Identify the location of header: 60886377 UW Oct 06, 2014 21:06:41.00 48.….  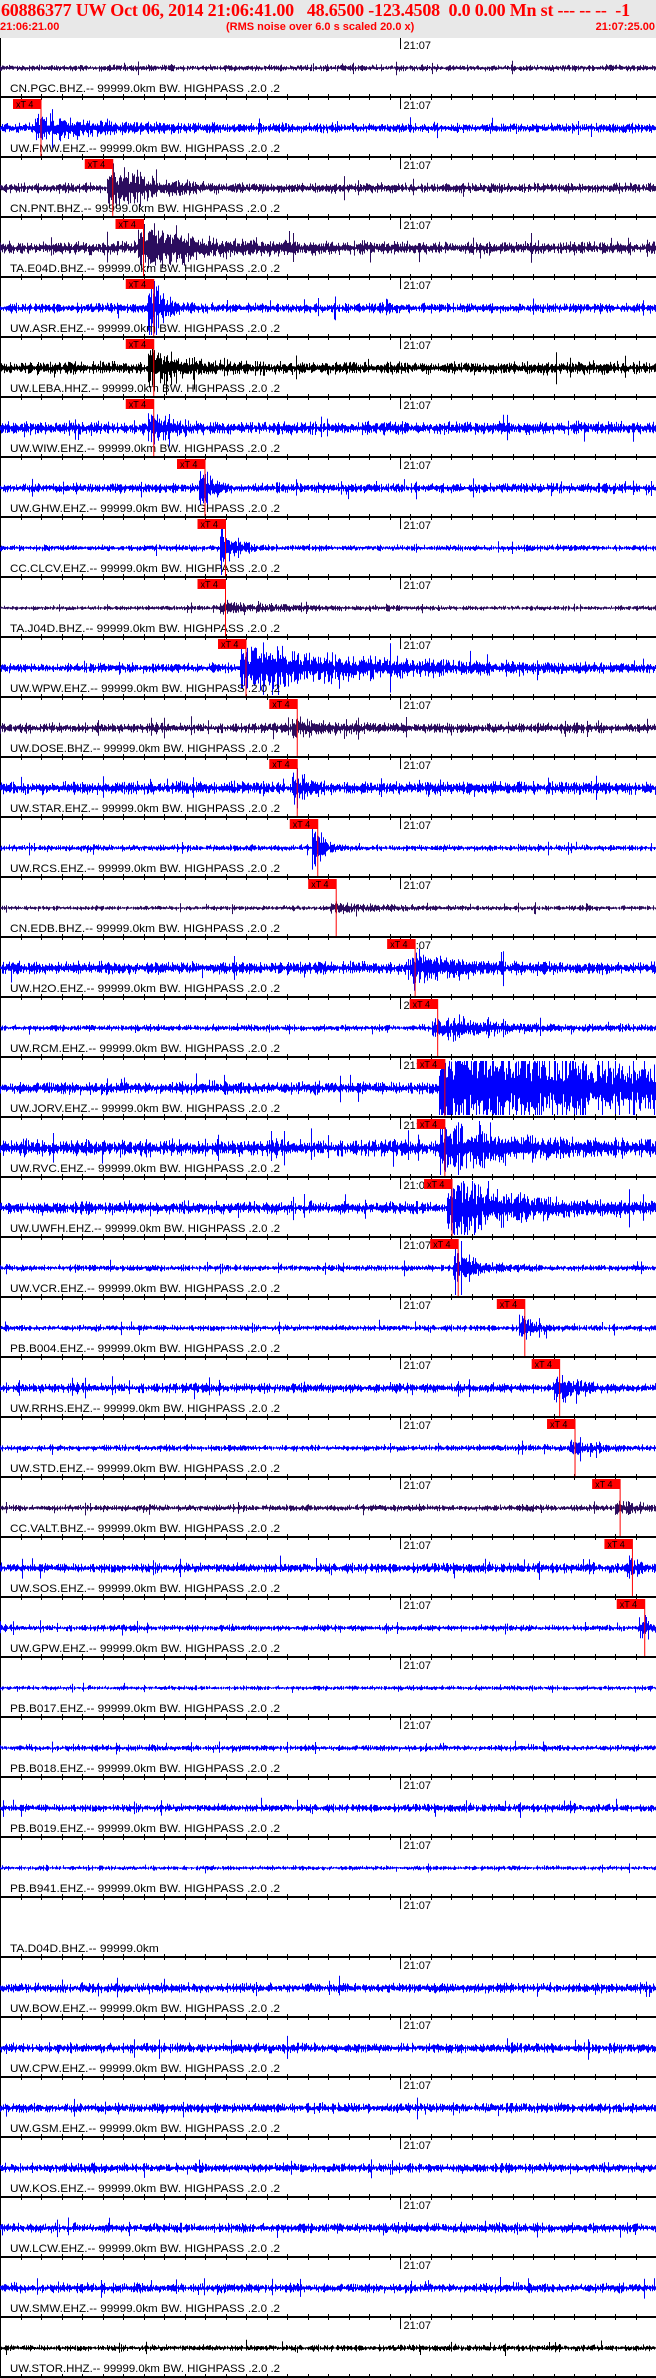
(328, 19).